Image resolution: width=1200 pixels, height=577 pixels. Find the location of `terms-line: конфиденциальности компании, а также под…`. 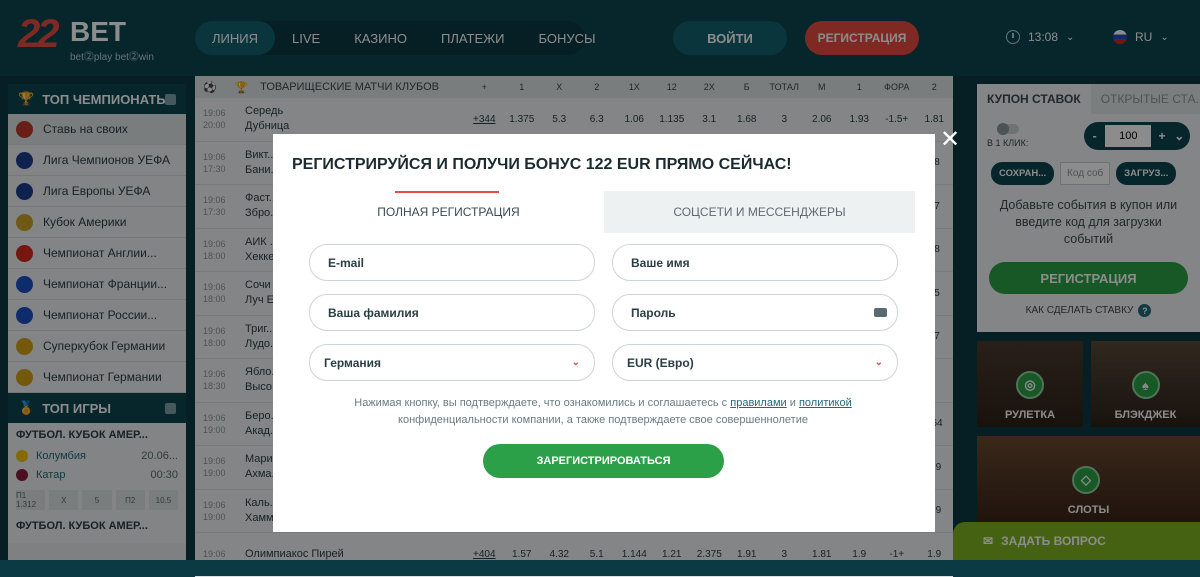

terms-line: конфиденциальности компании, а также под… is located at coordinates (603, 420).